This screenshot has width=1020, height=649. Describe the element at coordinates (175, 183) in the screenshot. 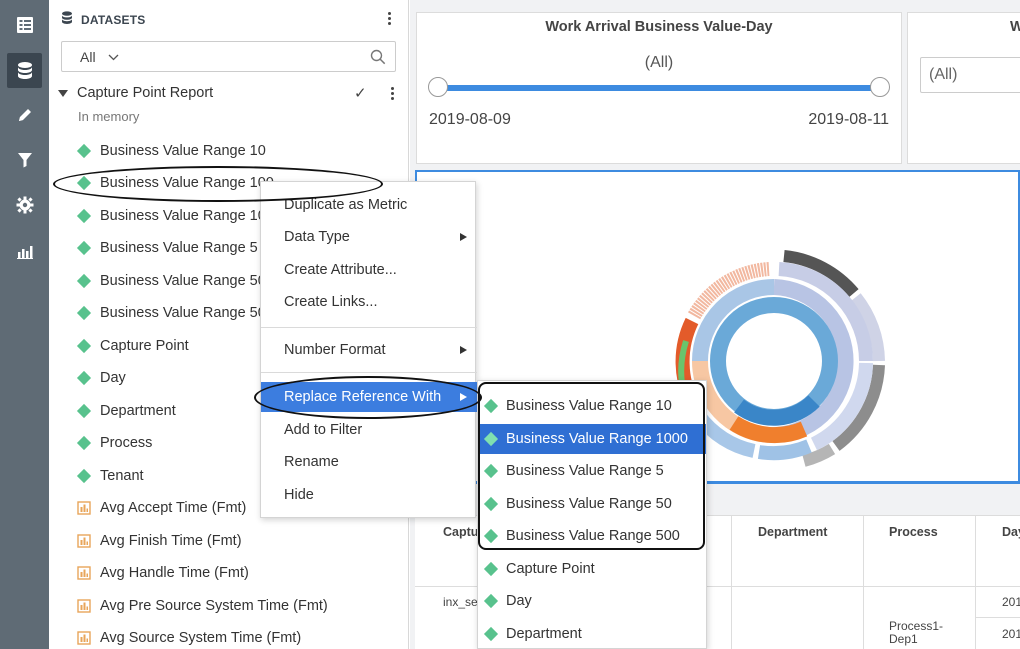

I see `attribute-item: Business Value Range 100` at that location.